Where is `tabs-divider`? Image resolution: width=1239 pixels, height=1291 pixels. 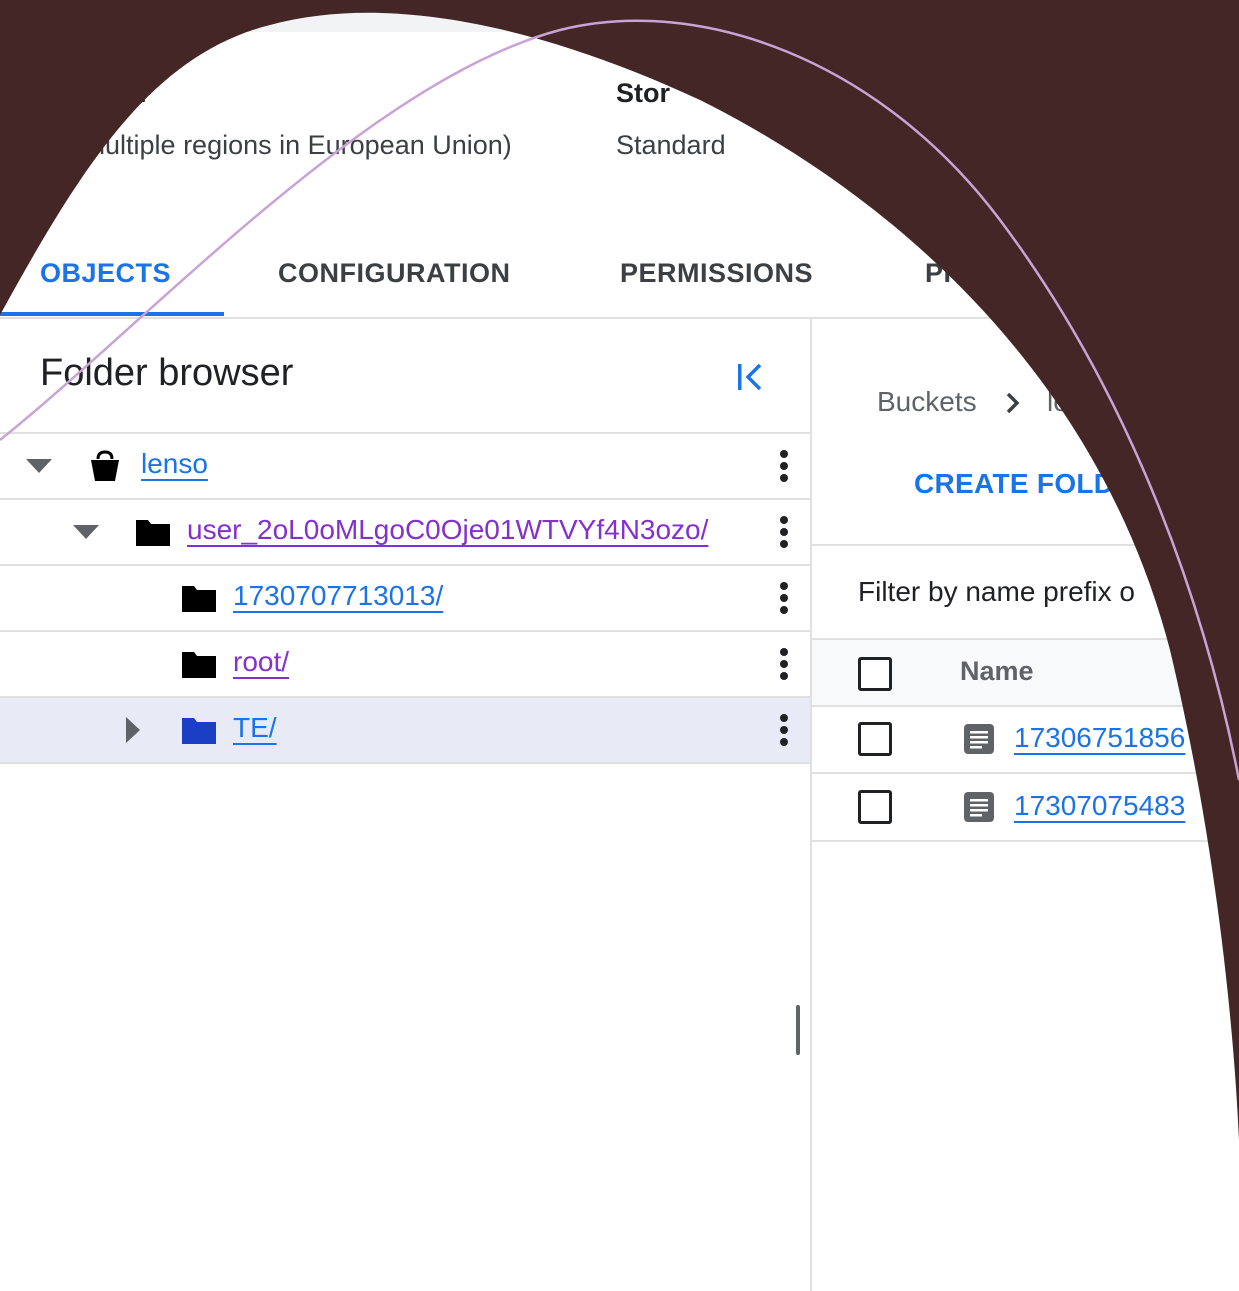
tabs-divider is located at coordinates (619, 318).